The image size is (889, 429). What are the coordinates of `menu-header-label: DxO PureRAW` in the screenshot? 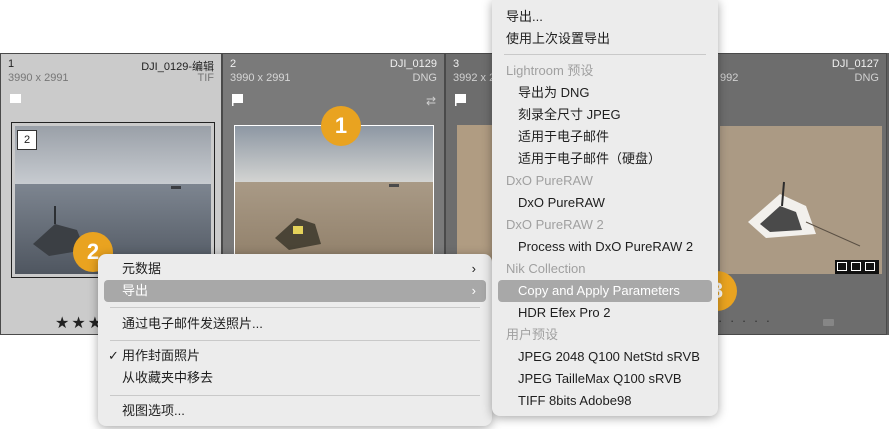 It's located at (549, 180).